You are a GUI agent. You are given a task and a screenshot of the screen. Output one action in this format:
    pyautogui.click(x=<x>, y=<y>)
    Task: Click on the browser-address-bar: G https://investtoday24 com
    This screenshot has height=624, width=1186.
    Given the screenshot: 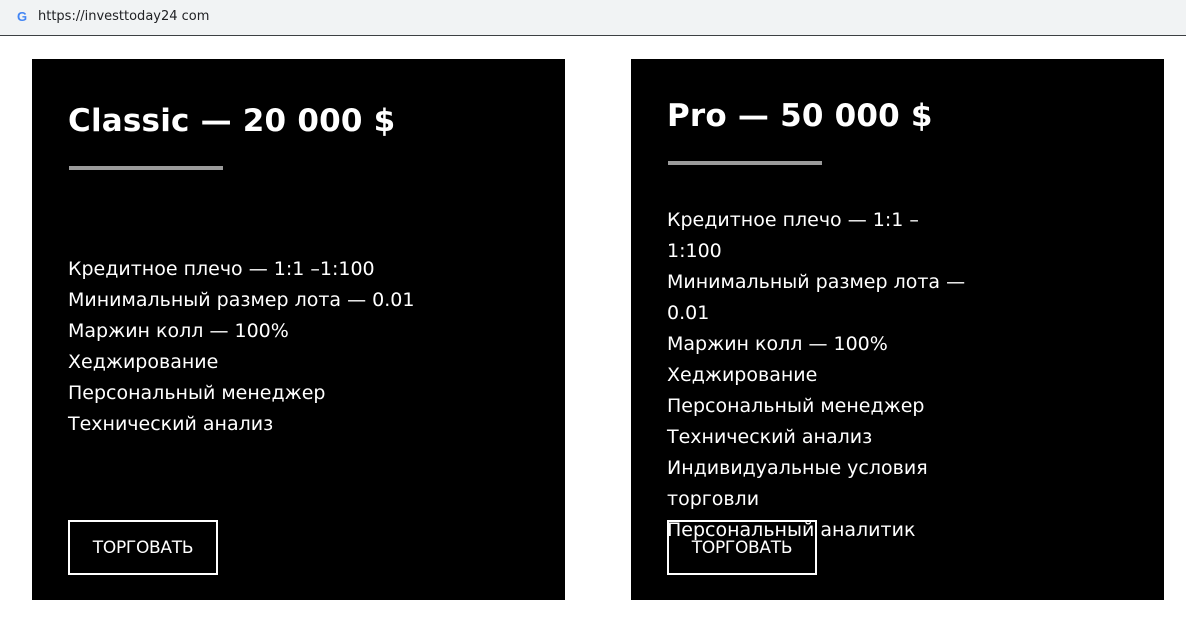 What is the action you would take?
    pyautogui.click(x=593, y=18)
    